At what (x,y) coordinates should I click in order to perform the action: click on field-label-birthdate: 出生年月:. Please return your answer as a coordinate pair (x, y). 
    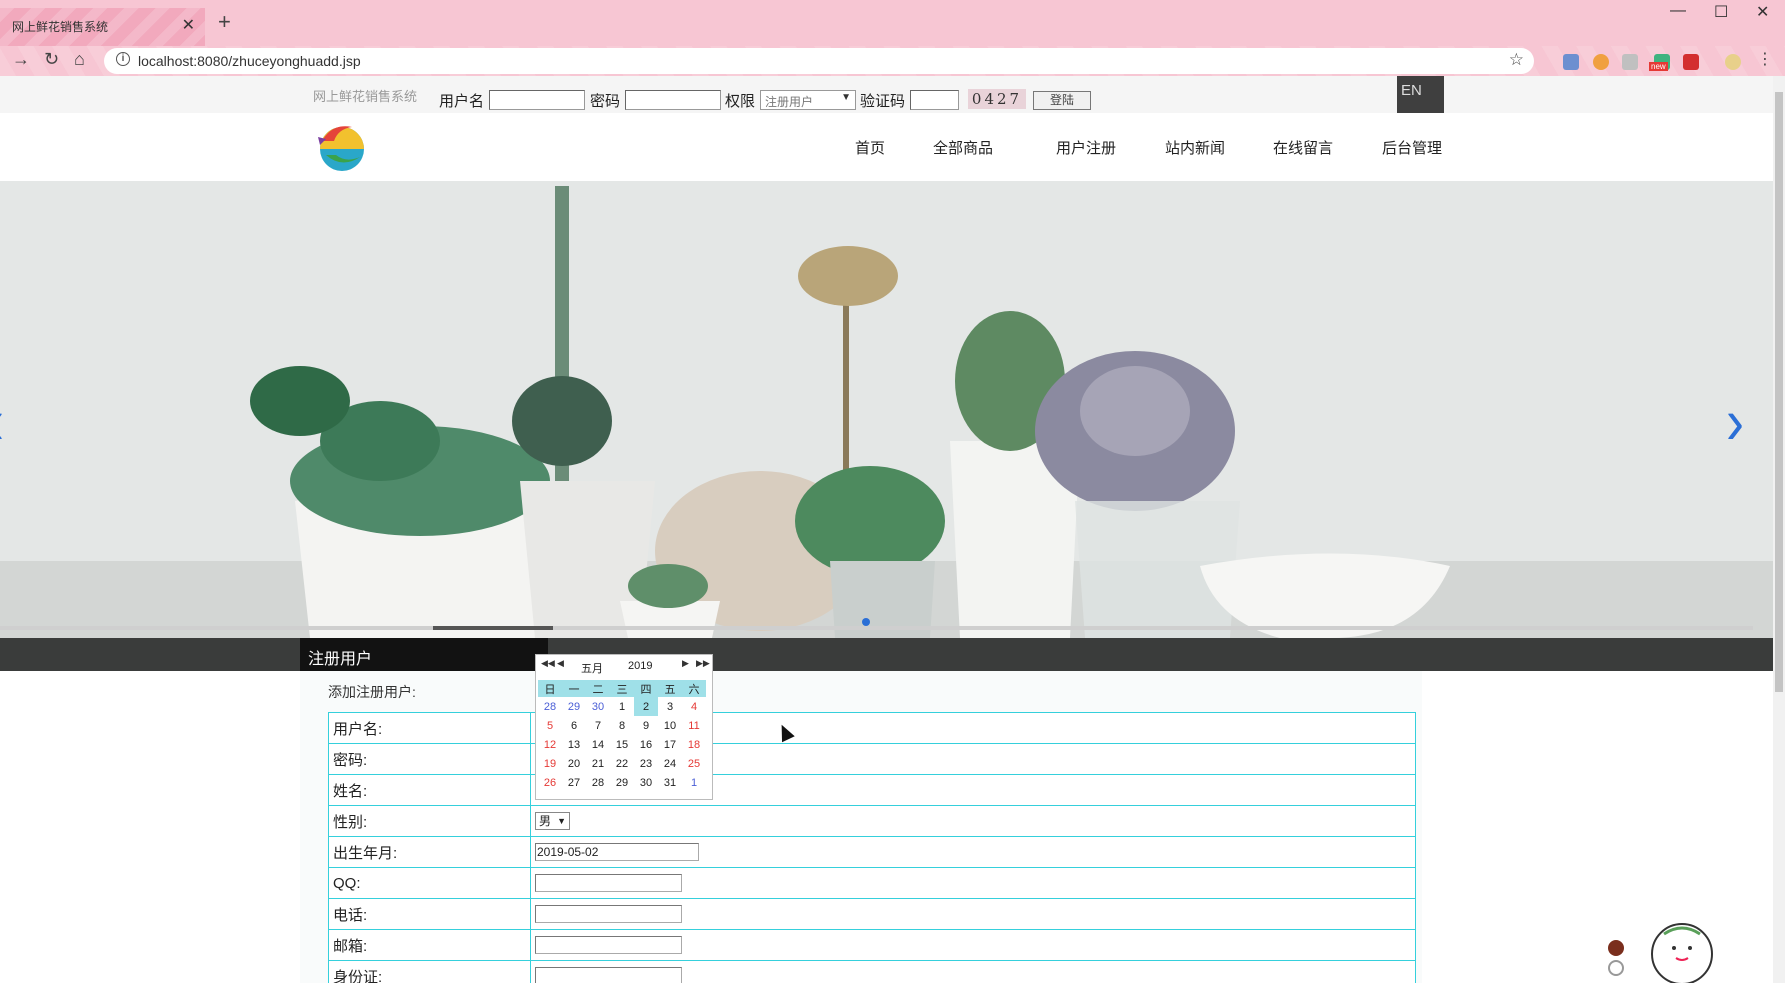
    Looking at the image, I should click on (429, 852).